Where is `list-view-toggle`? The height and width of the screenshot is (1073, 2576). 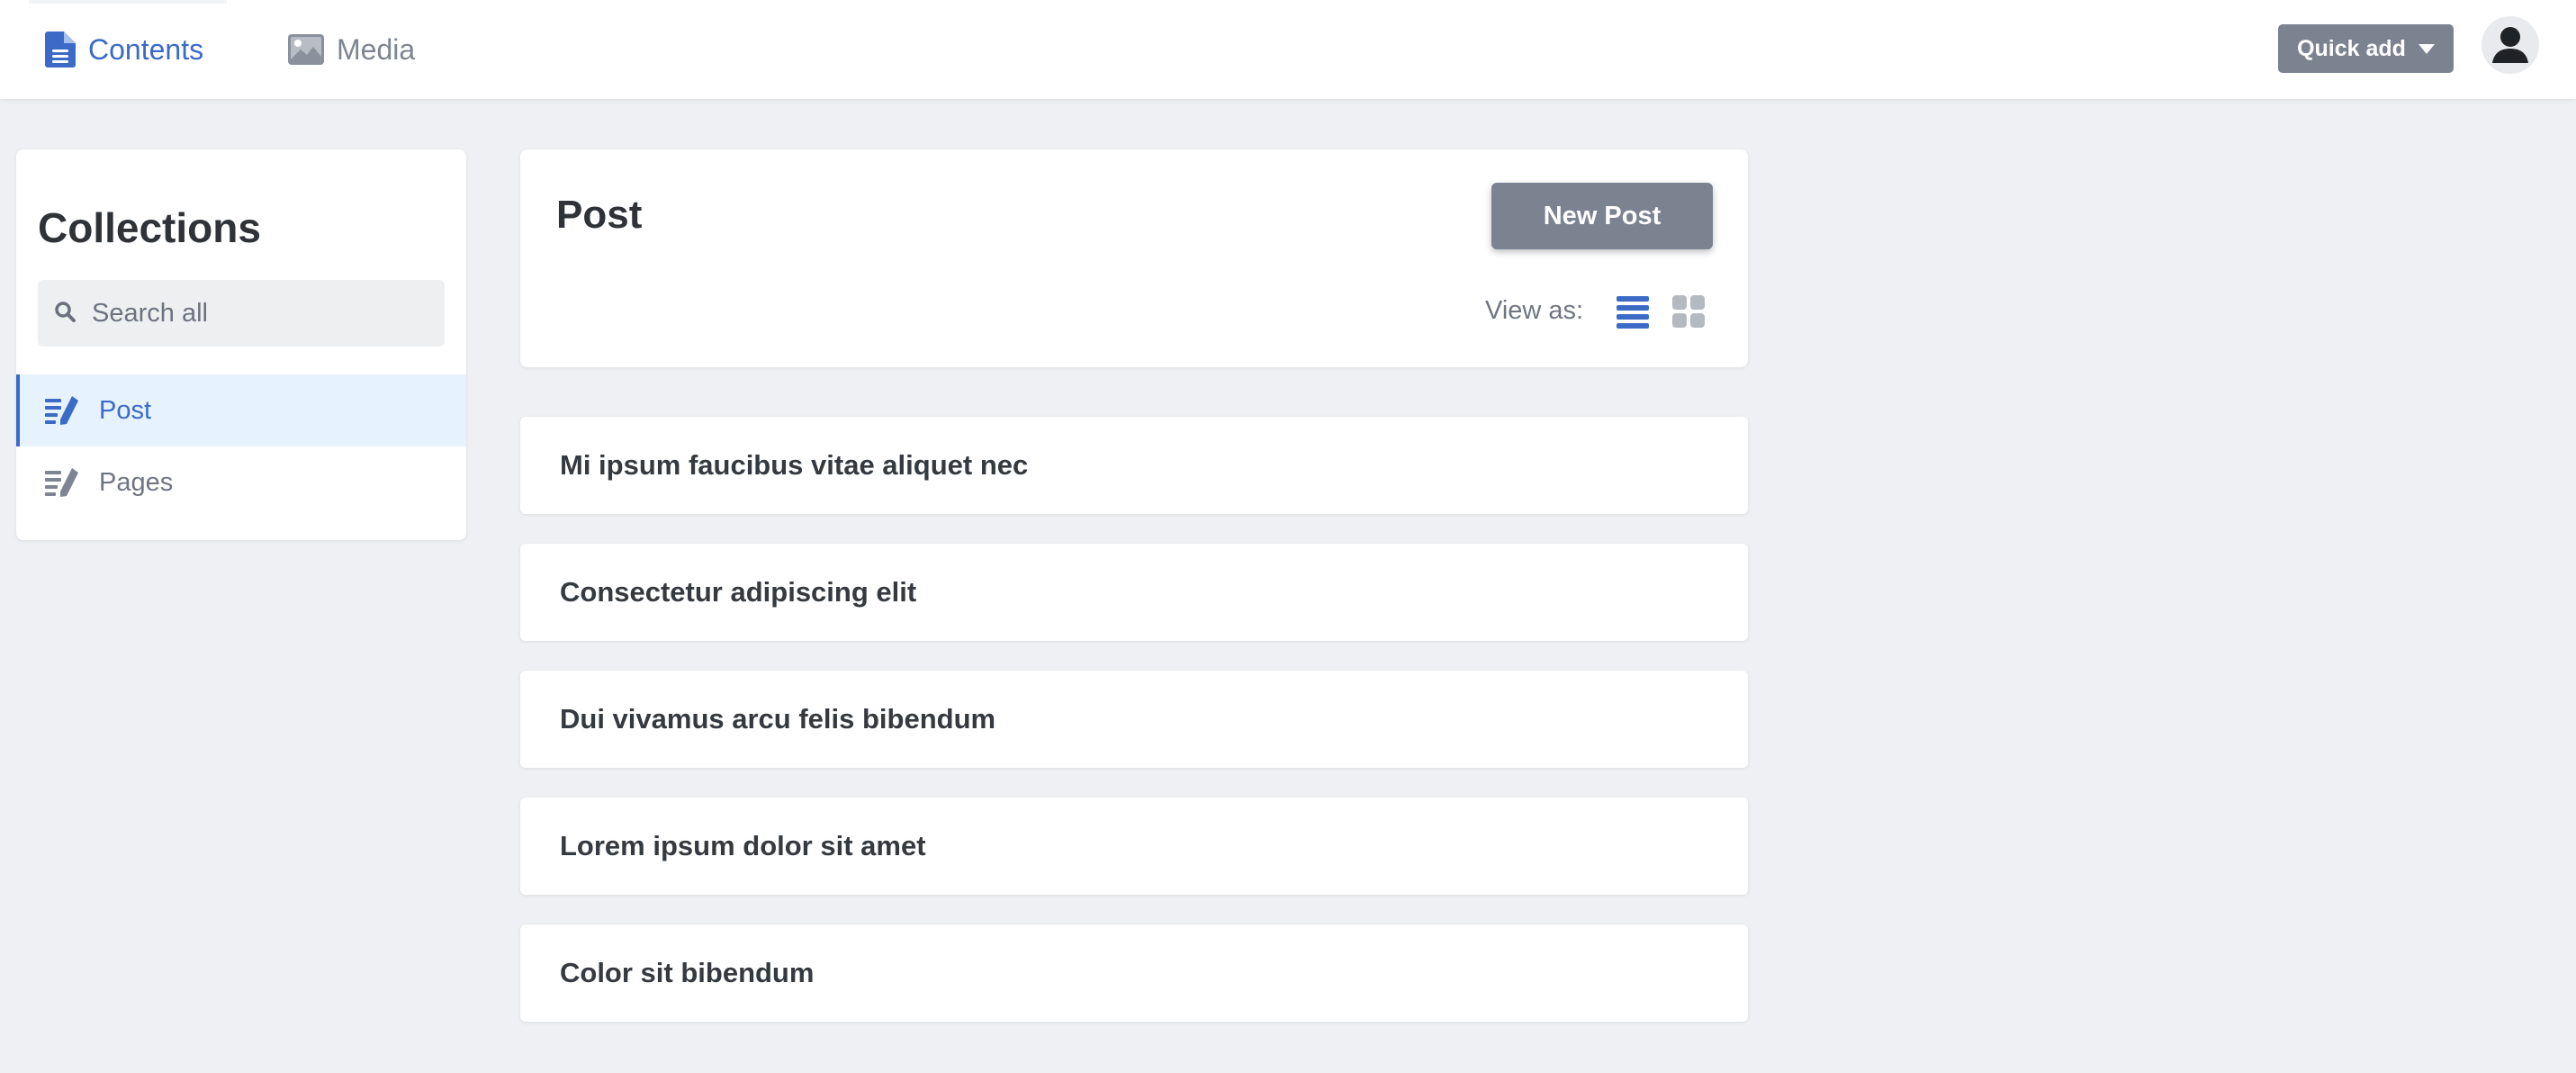
list-view-toggle is located at coordinates (1633, 311).